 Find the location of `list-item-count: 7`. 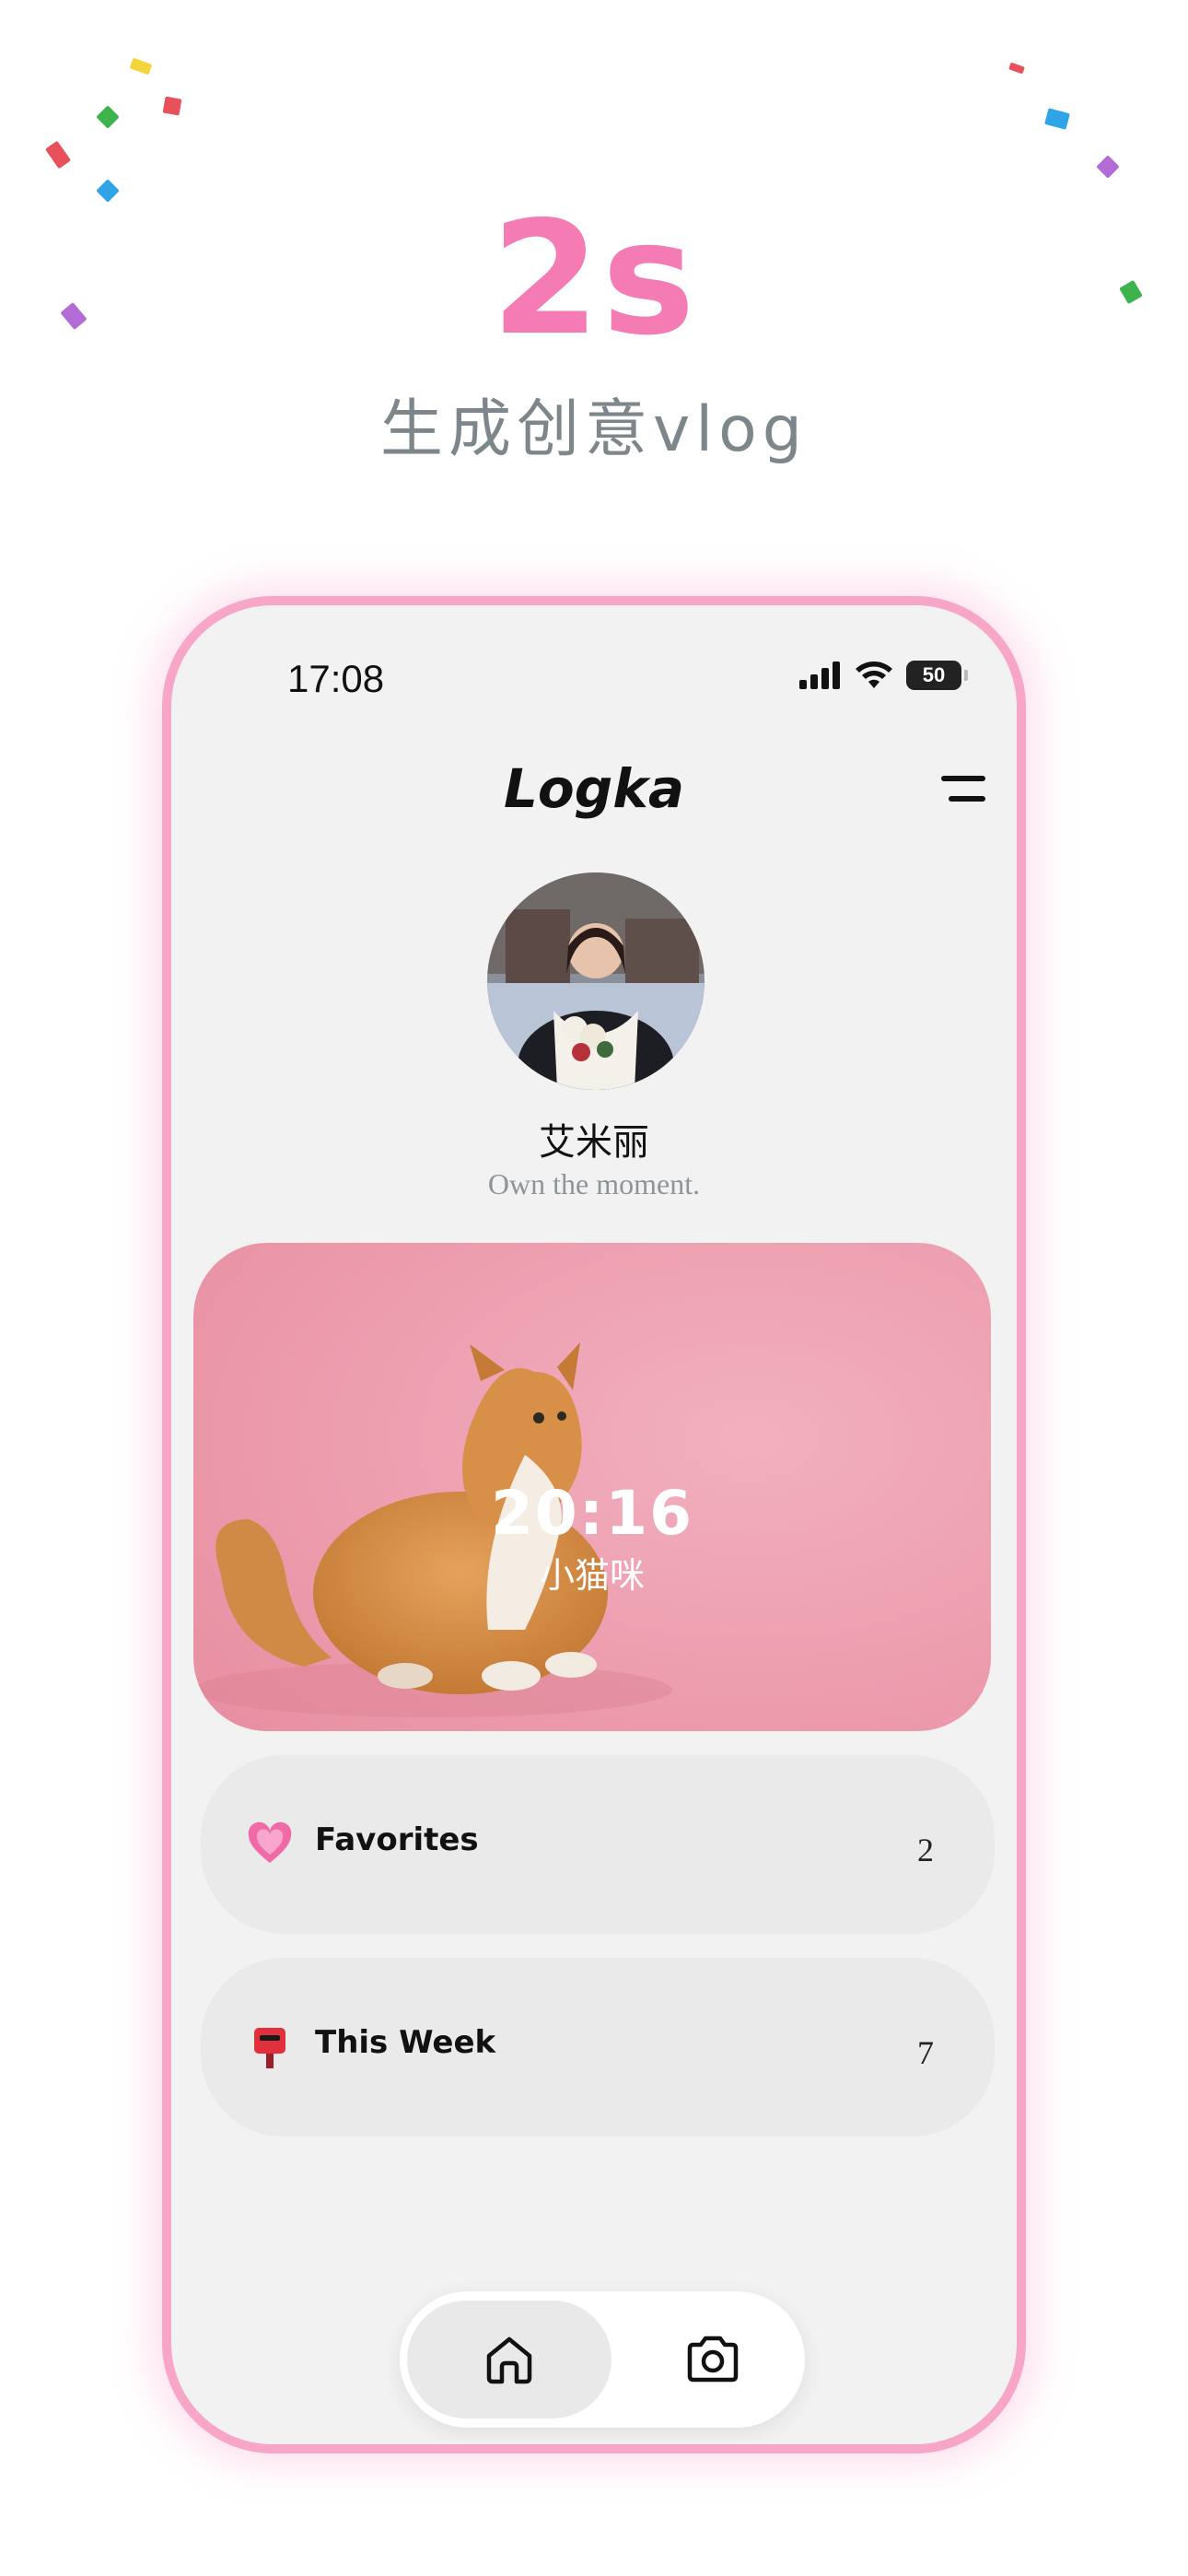

list-item-count: 7 is located at coordinates (925, 2052).